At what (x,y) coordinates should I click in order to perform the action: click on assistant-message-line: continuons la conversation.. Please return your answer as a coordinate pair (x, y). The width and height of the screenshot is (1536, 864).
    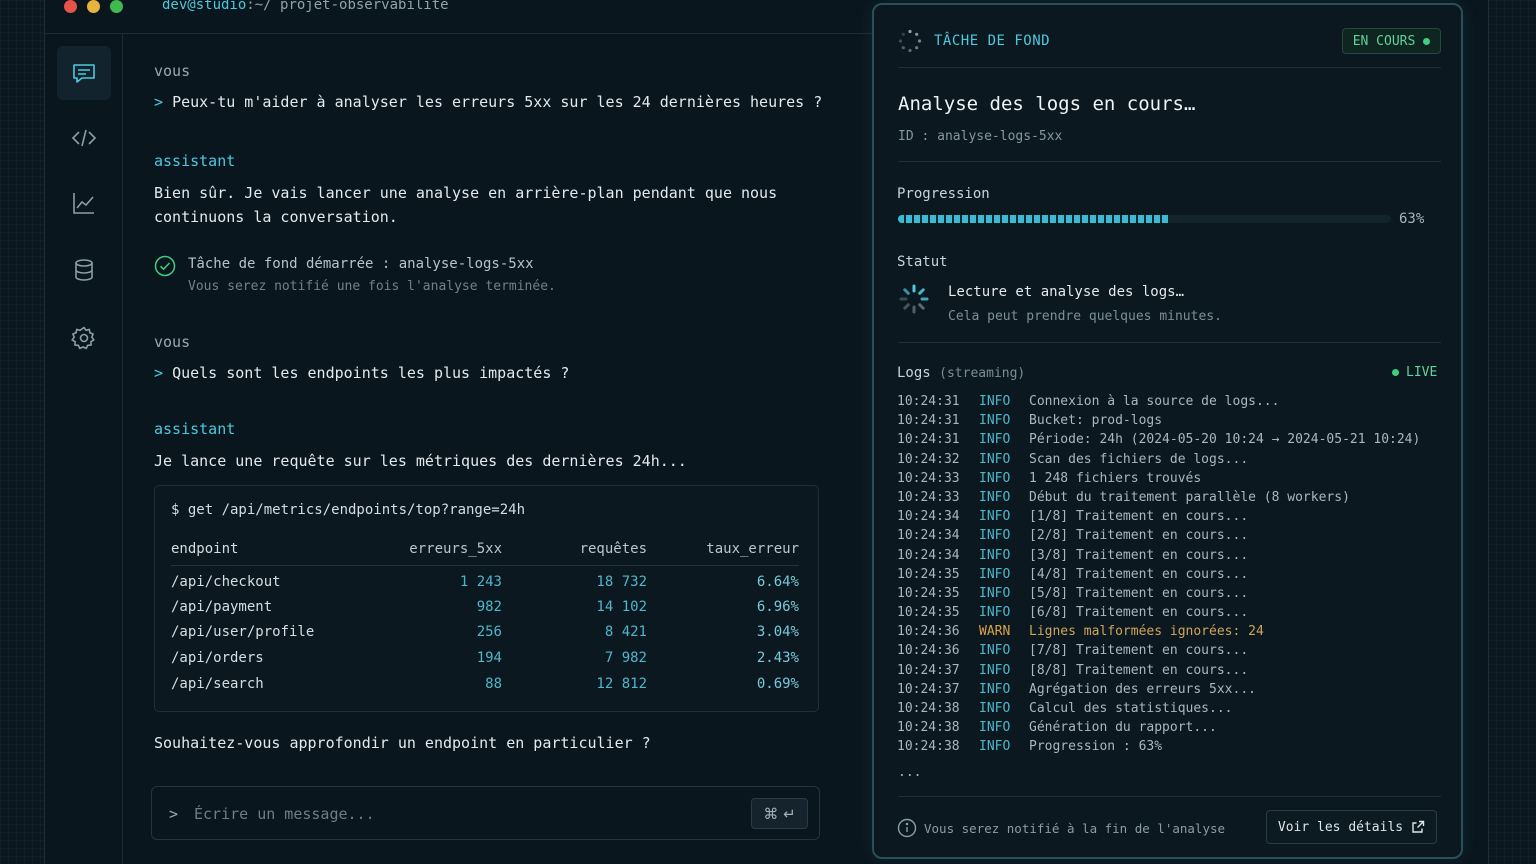
    Looking at the image, I should click on (276, 217).